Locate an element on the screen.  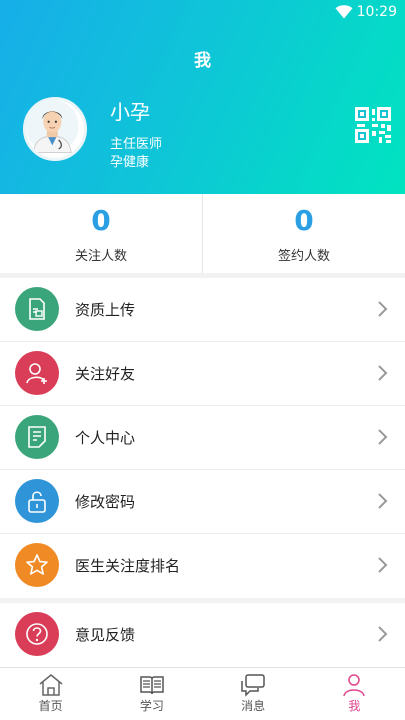
menu-label: 医生关注度排名 is located at coordinates (128, 566).